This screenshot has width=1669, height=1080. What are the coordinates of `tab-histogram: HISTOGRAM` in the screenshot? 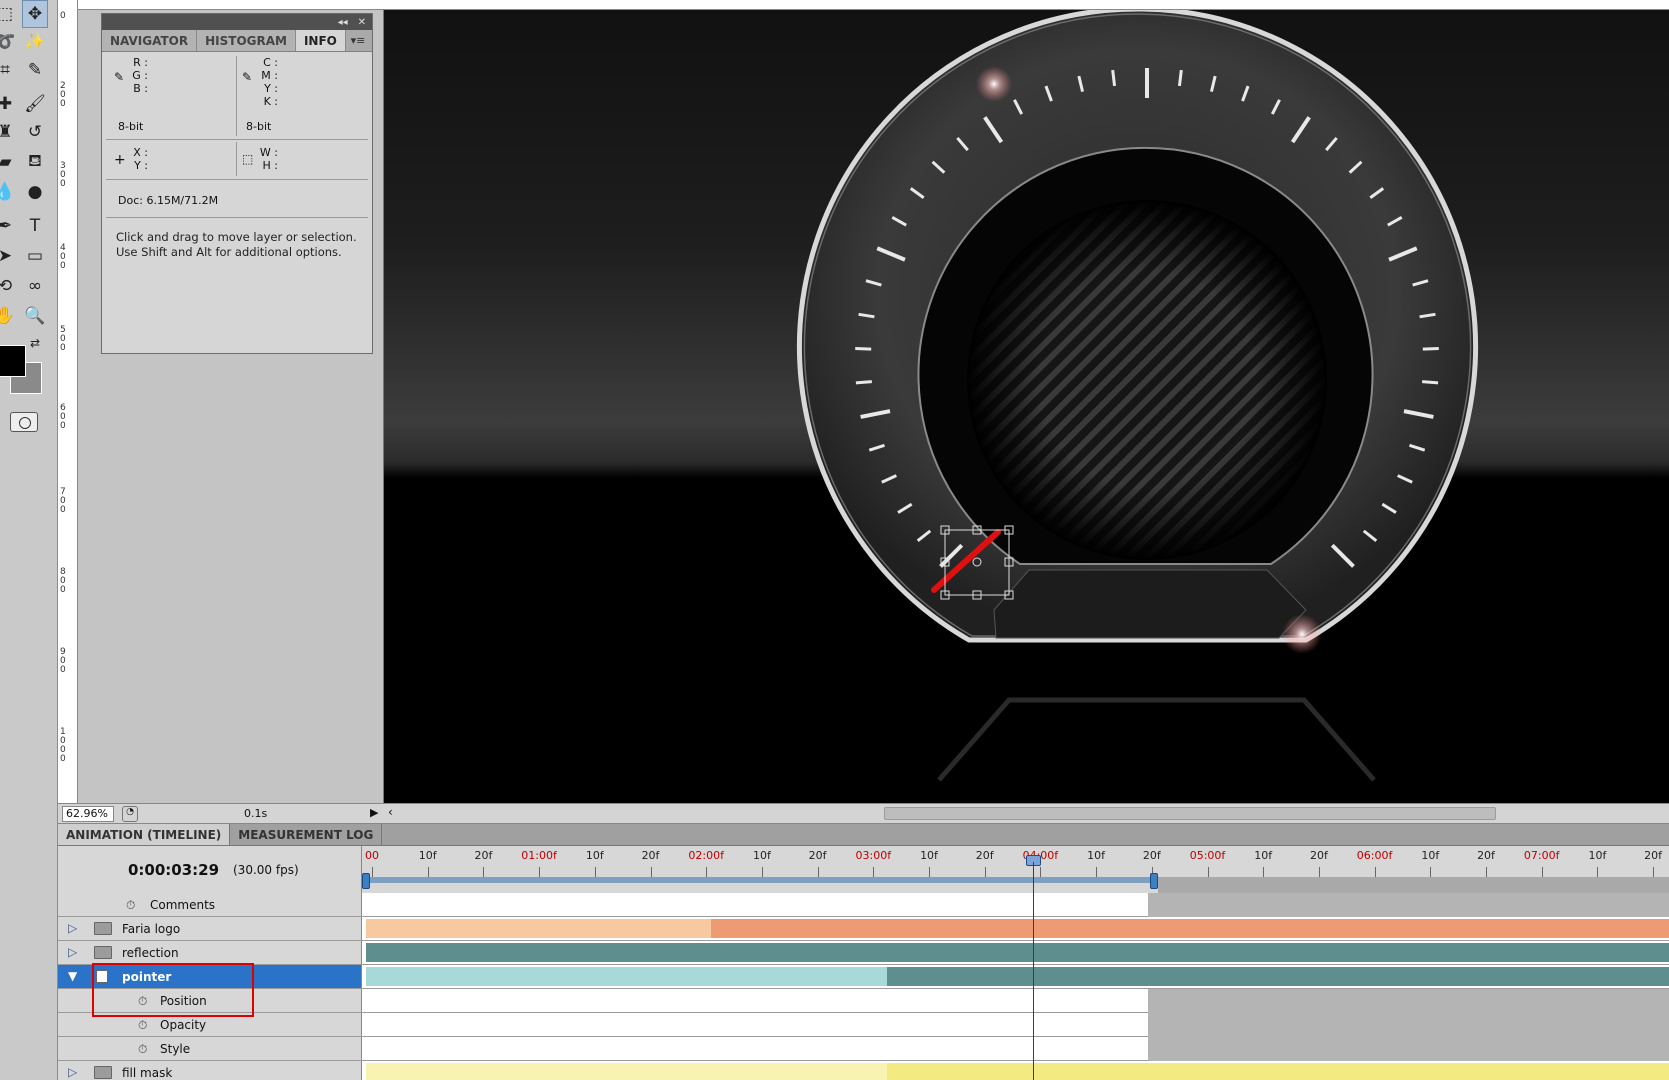 It's located at (246, 40).